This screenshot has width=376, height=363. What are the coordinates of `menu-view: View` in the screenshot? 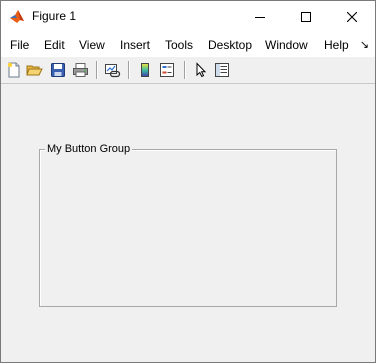 It's located at (92, 45).